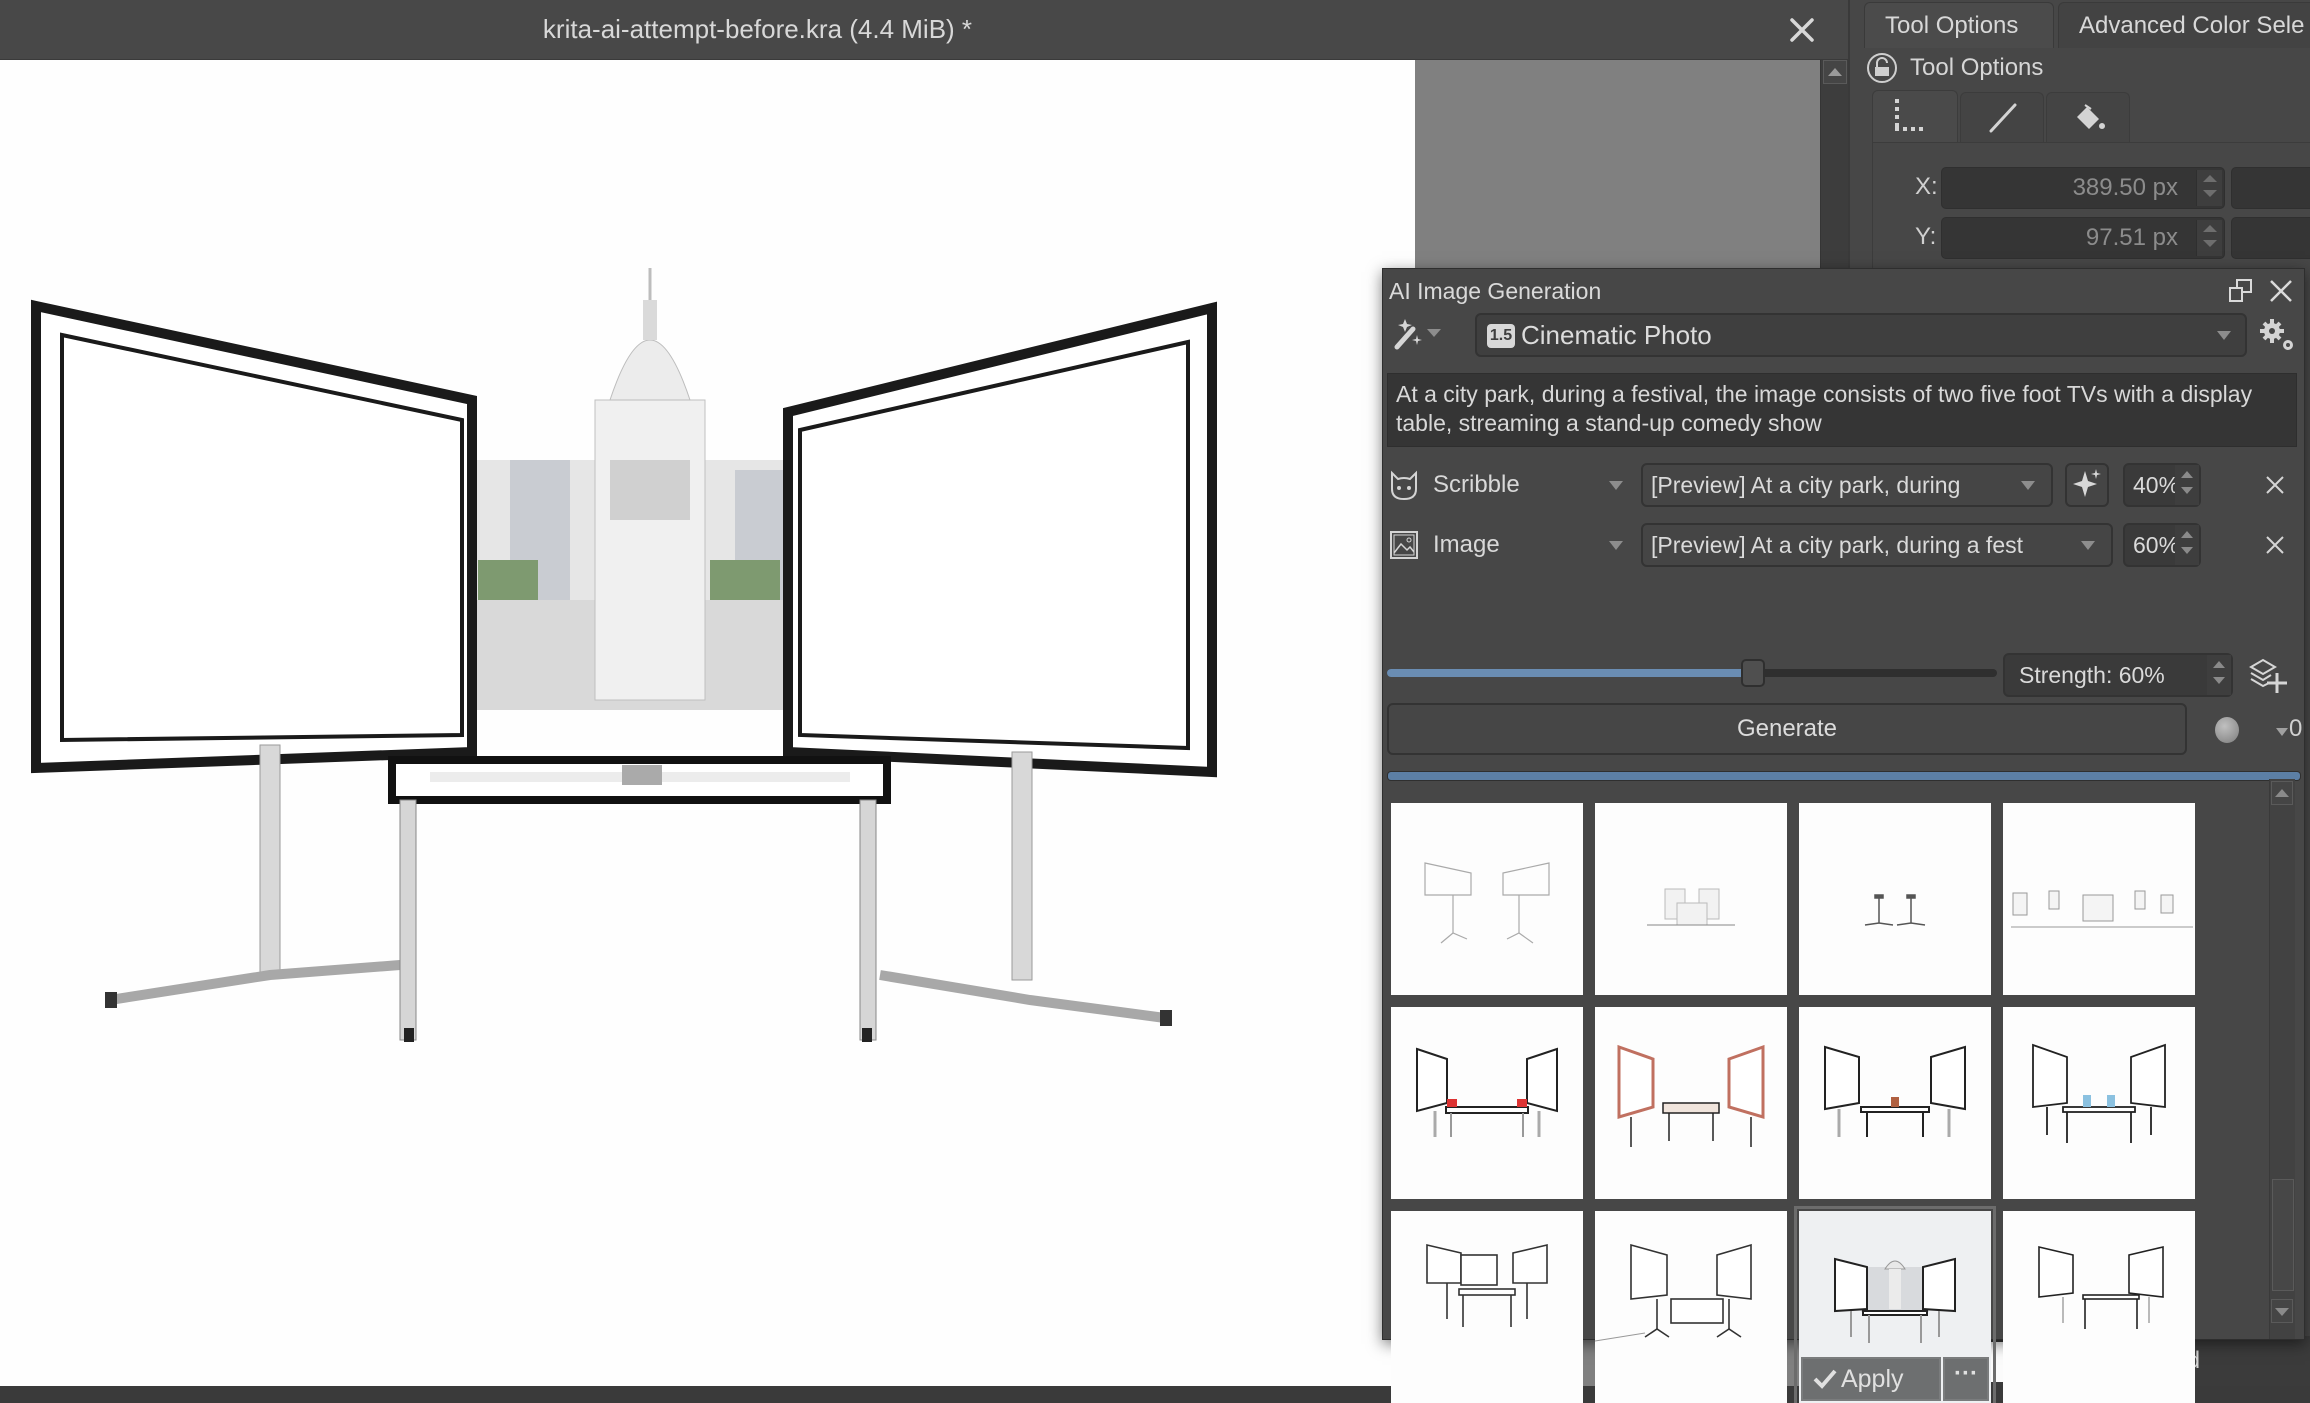  Describe the element at coordinates (1909, 115) in the screenshot. I see `selection-corner-icon` at that location.